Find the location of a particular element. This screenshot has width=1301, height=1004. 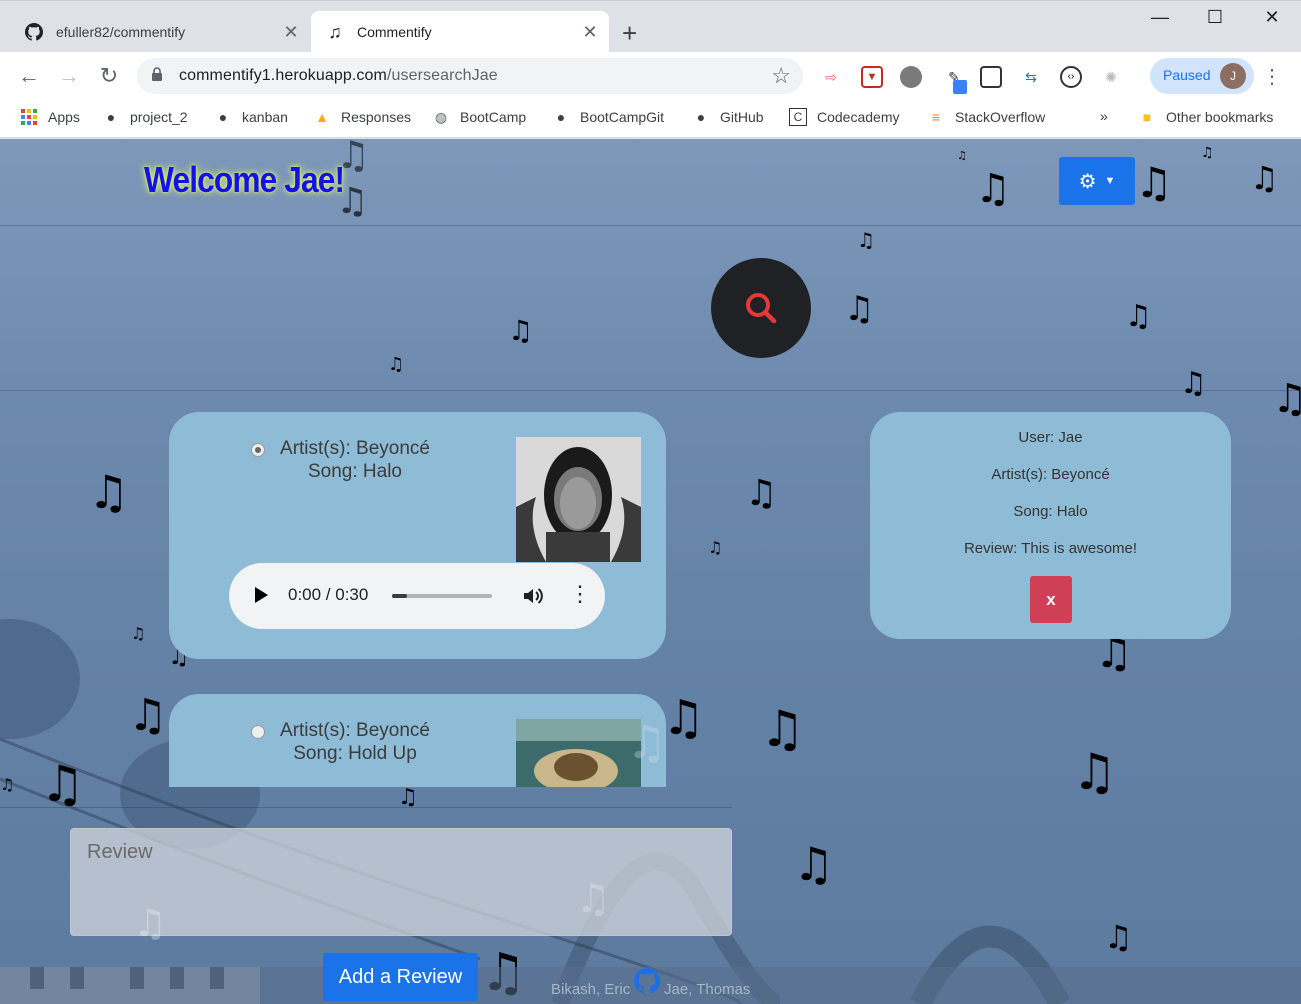

maximize-button: ☐ is located at coordinates (1215, 17).